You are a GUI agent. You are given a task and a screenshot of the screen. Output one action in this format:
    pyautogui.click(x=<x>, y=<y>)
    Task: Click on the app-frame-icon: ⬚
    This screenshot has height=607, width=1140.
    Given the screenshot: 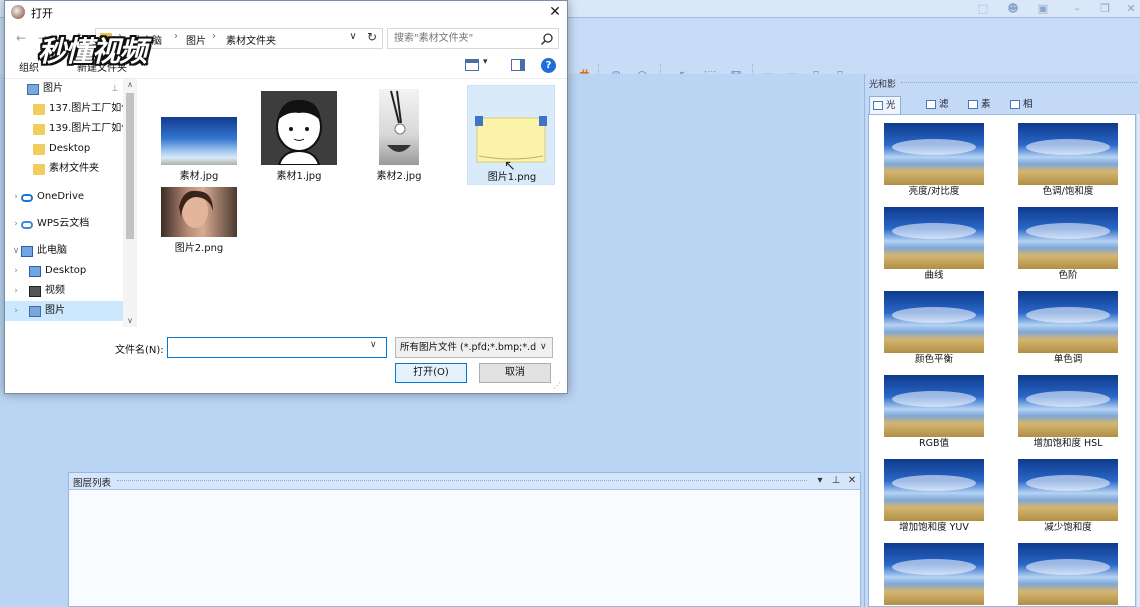 What is the action you would take?
    pyautogui.click(x=983, y=9)
    